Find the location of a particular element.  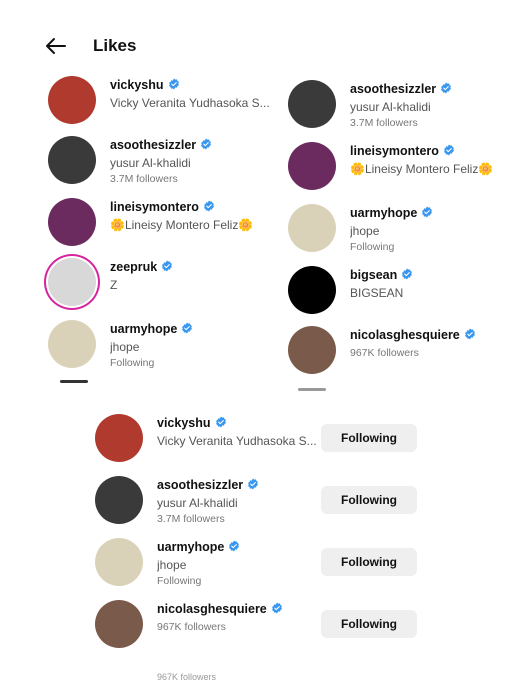

scroll-peek-right is located at coordinates (312, 389).